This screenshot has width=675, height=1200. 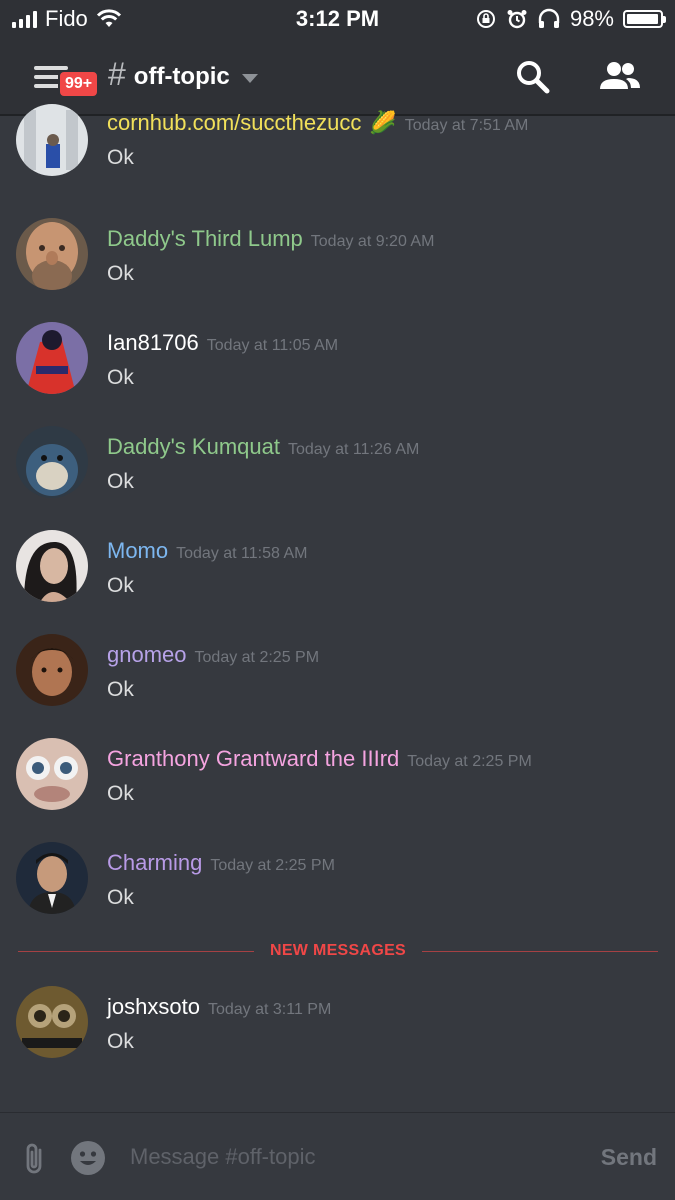 What do you see at coordinates (337, 1026) in the screenshot?
I see `message-item: joshxsoto Today at 3:11 PM Ok` at bounding box center [337, 1026].